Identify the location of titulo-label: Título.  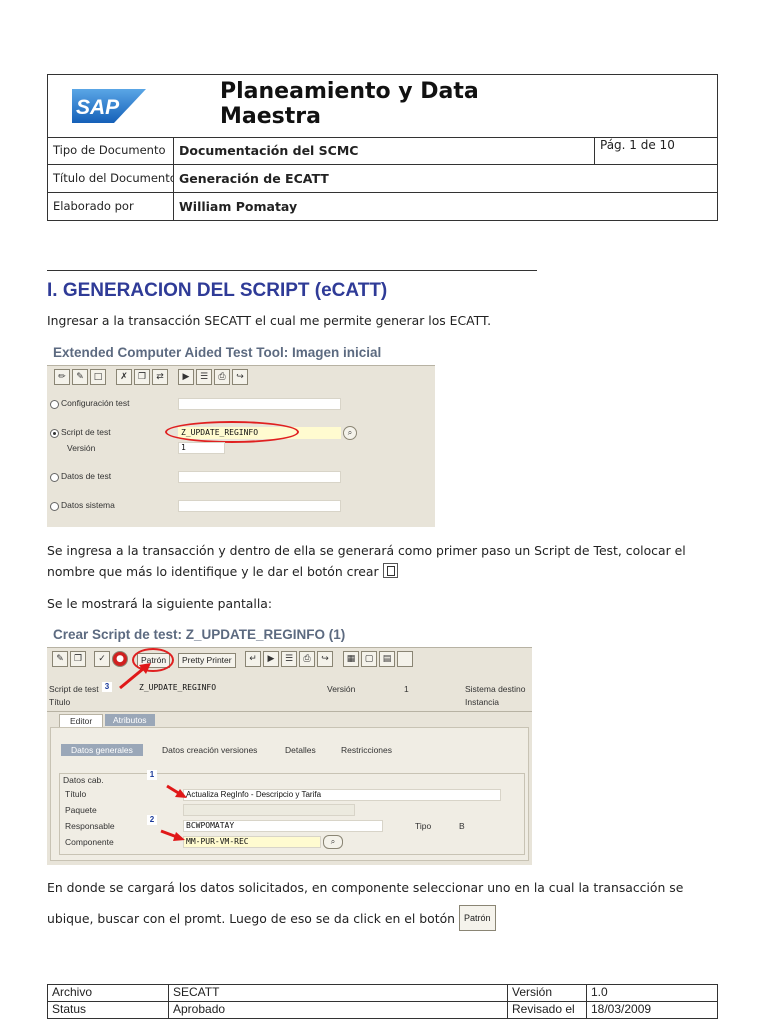
(60, 702).